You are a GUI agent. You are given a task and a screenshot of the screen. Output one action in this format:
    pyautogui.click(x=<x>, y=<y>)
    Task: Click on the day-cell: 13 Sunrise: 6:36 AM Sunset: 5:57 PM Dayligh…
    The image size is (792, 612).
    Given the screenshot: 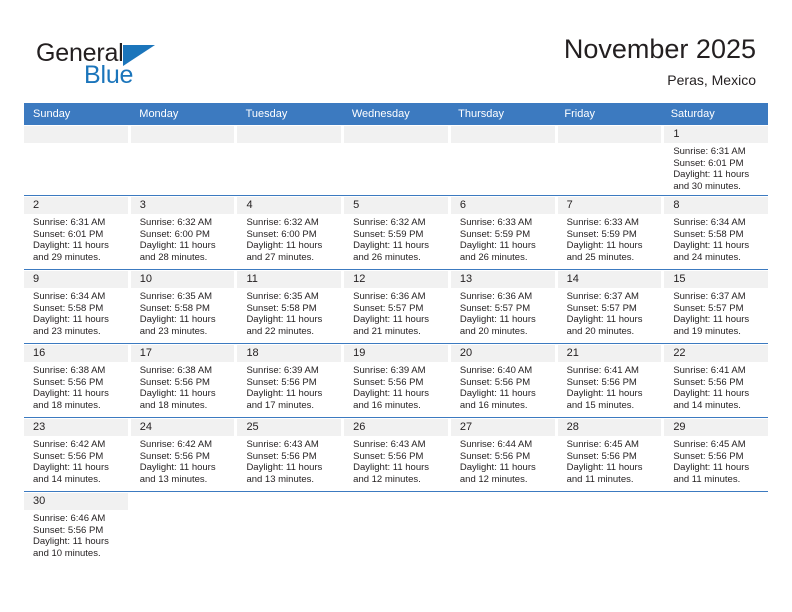 What is the action you would take?
    pyautogui.click(x=504, y=307)
    